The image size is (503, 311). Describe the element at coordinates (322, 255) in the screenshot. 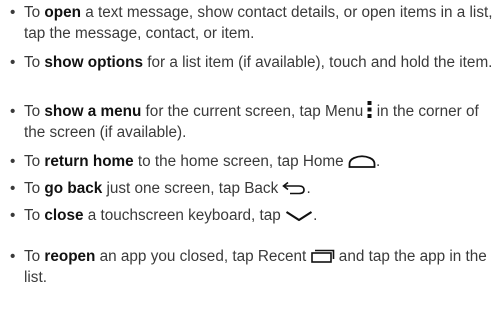

I see `recent-apps-icon` at that location.